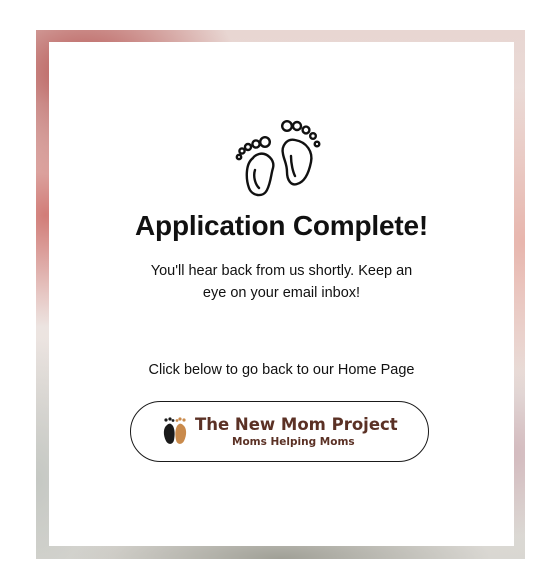 This screenshot has width=554, height=582. Describe the element at coordinates (281, 370) in the screenshot. I see `home-page-prompt: Click below to go back to our Home Page` at that location.